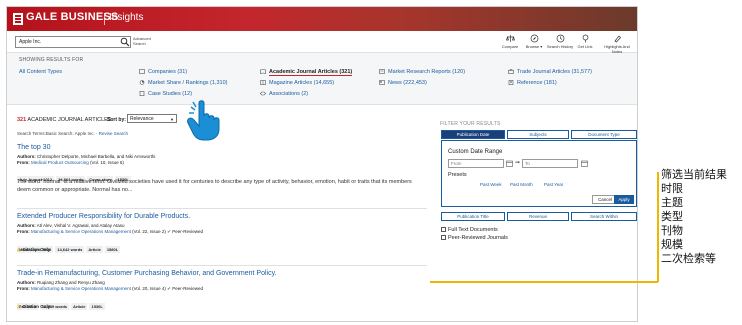  I want to click on cat-news: News (222,453), so click(403, 83).